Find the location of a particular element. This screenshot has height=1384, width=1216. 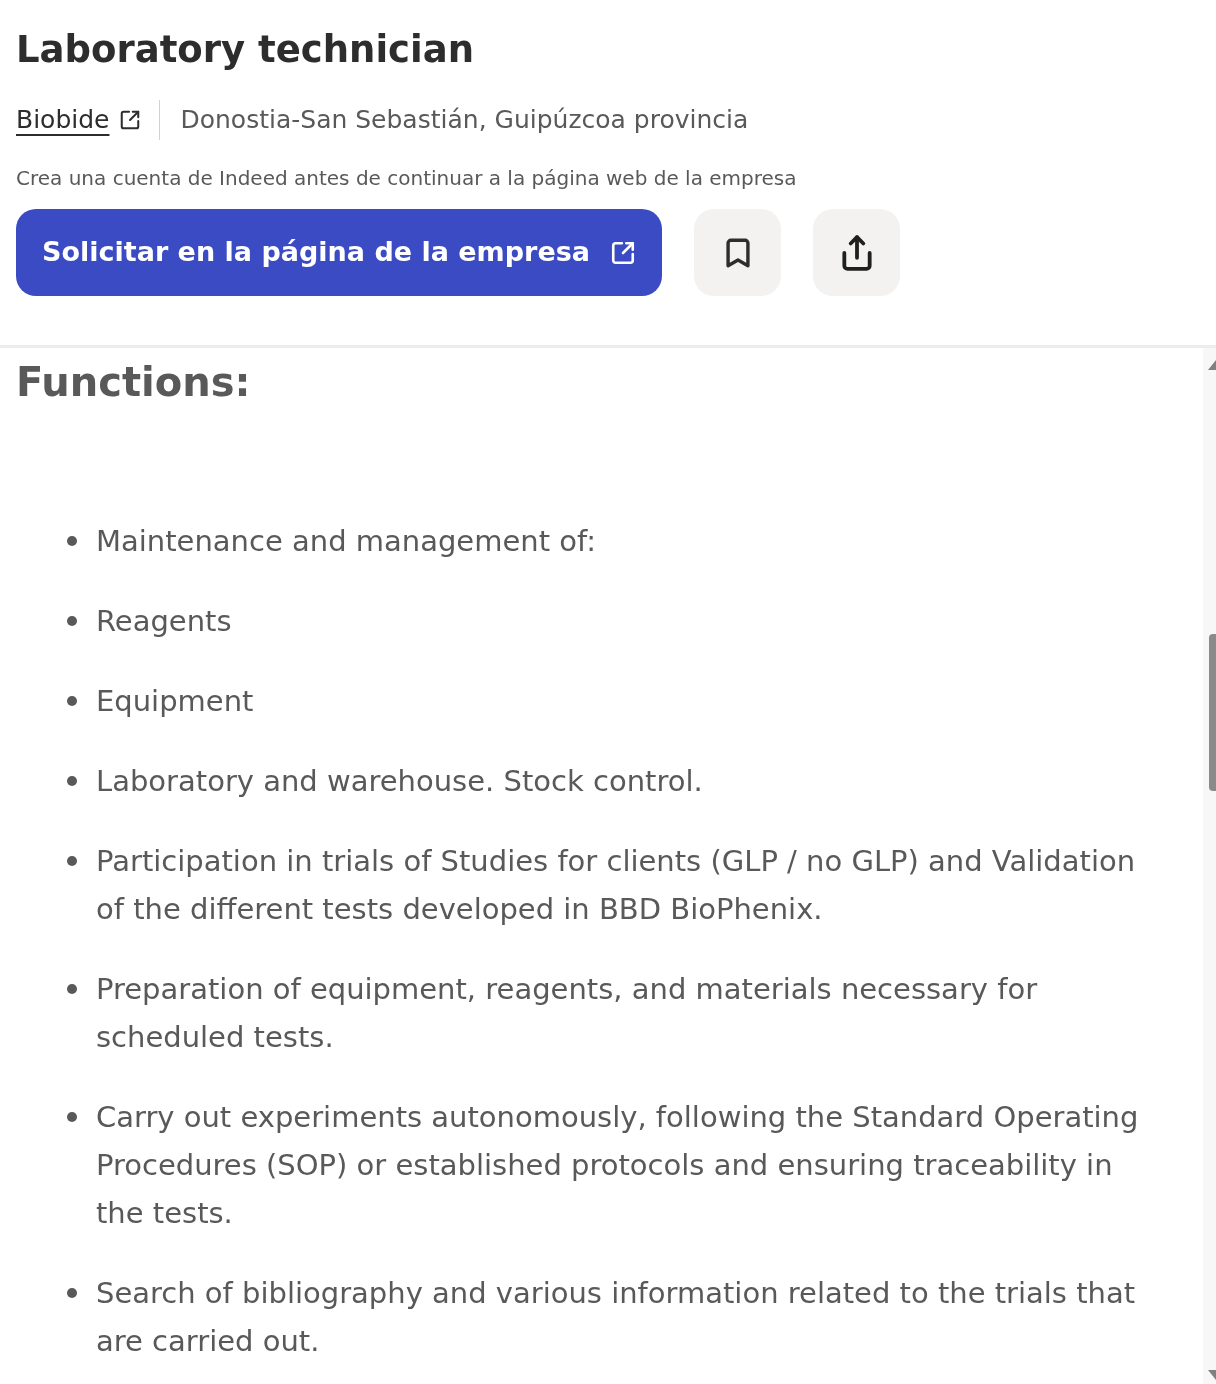

job-title: Laboratory technician is located at coordinates (245, 50).